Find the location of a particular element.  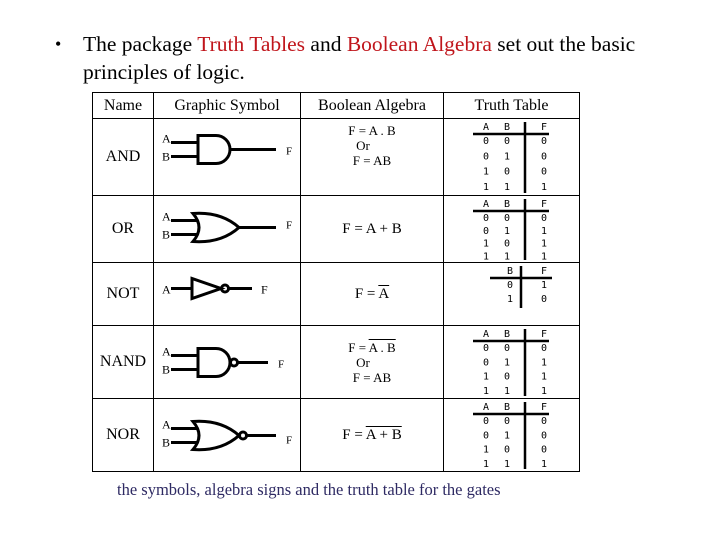

buffer-triangle is located at coordinates (208, 288).